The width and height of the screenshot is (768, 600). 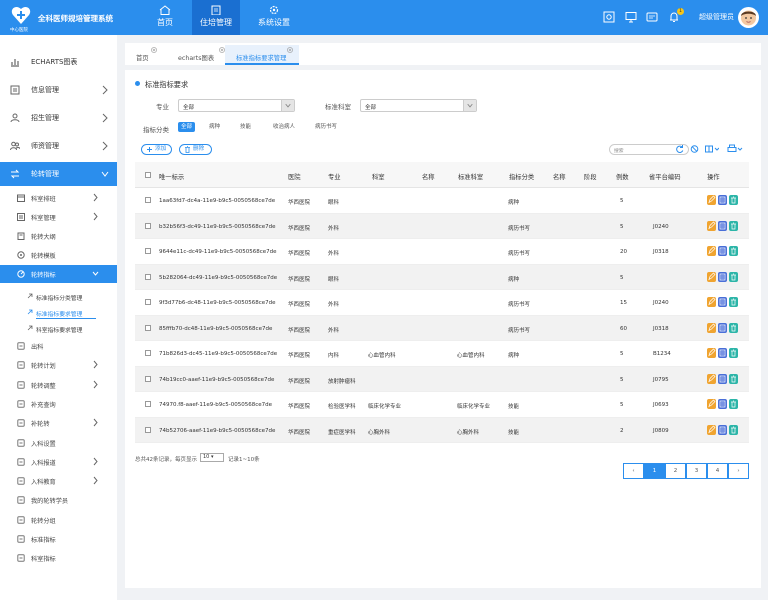 I want to click on sidebar-sub-item: 补轮转, so click(x=58, y=423).